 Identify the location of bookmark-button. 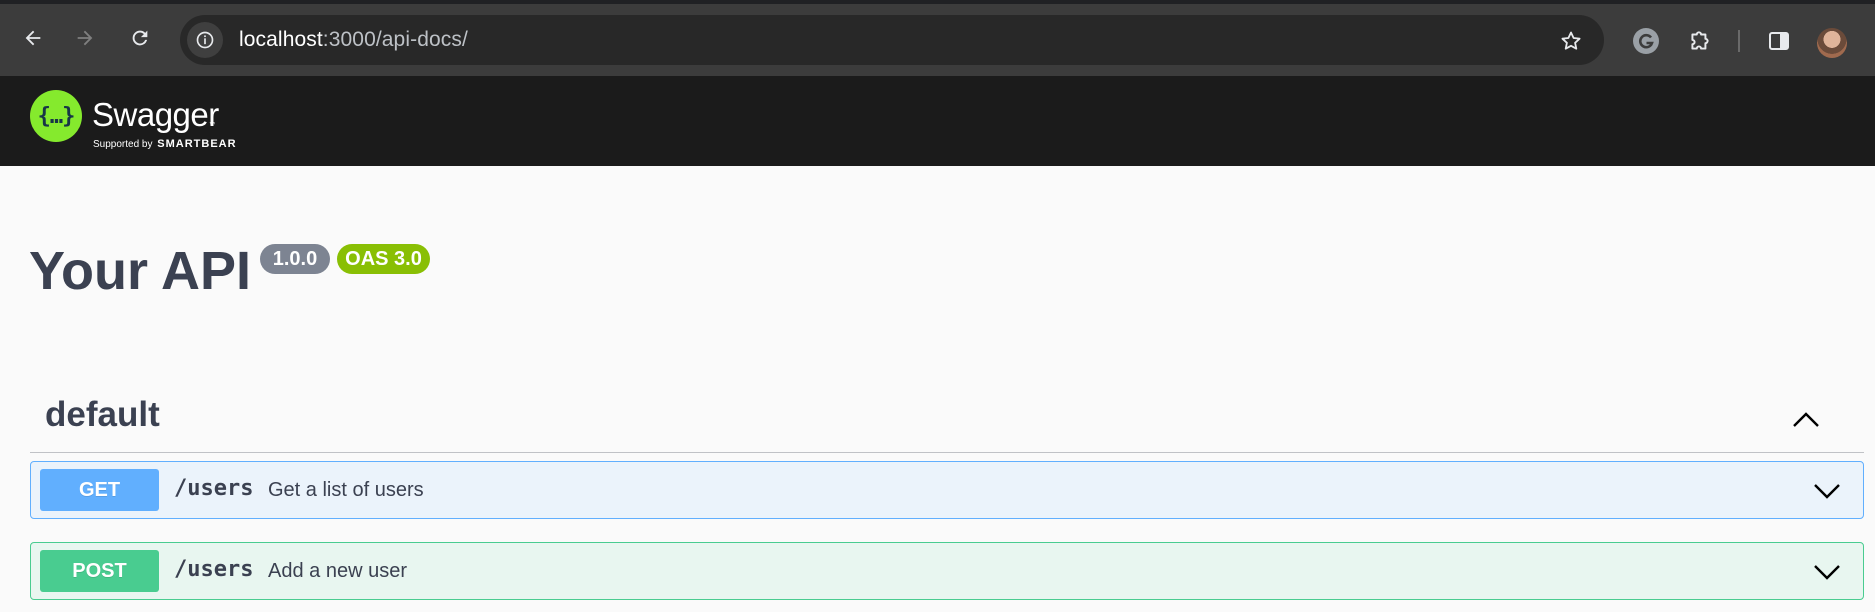
(1571, 41).